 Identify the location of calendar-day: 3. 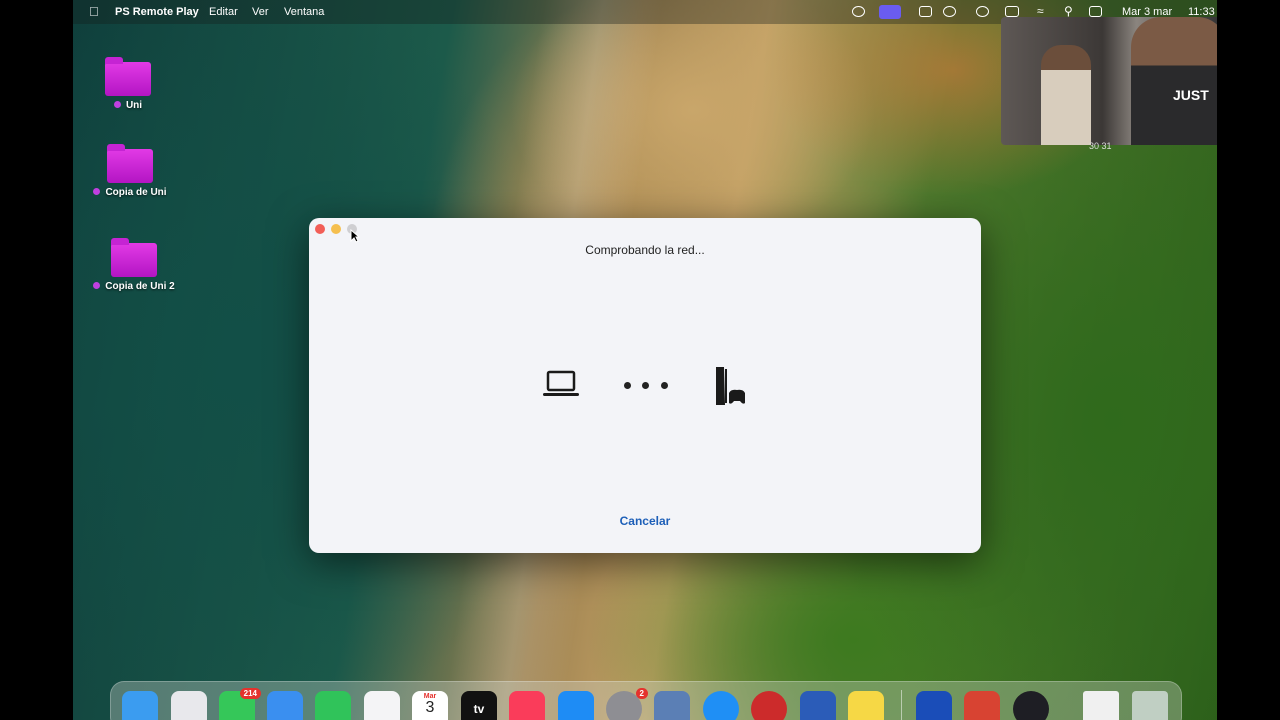
(430, 707).